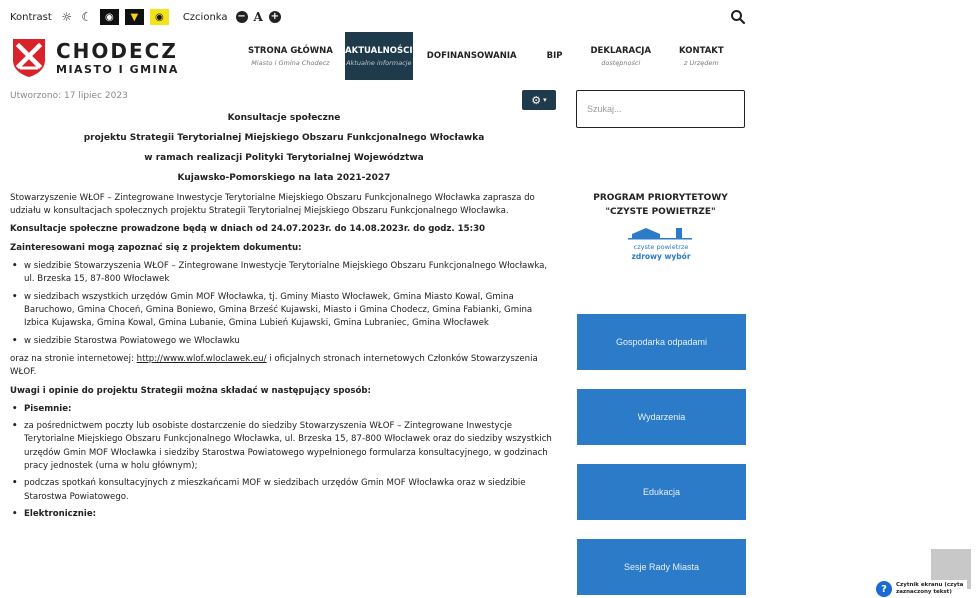 This screenshot has height=598, width=976. What do you see at coordinates (73, 358) in the screenshot?
I see `website-info-before: oraz na stronie internetowej:` at bounding box center [73, 358].